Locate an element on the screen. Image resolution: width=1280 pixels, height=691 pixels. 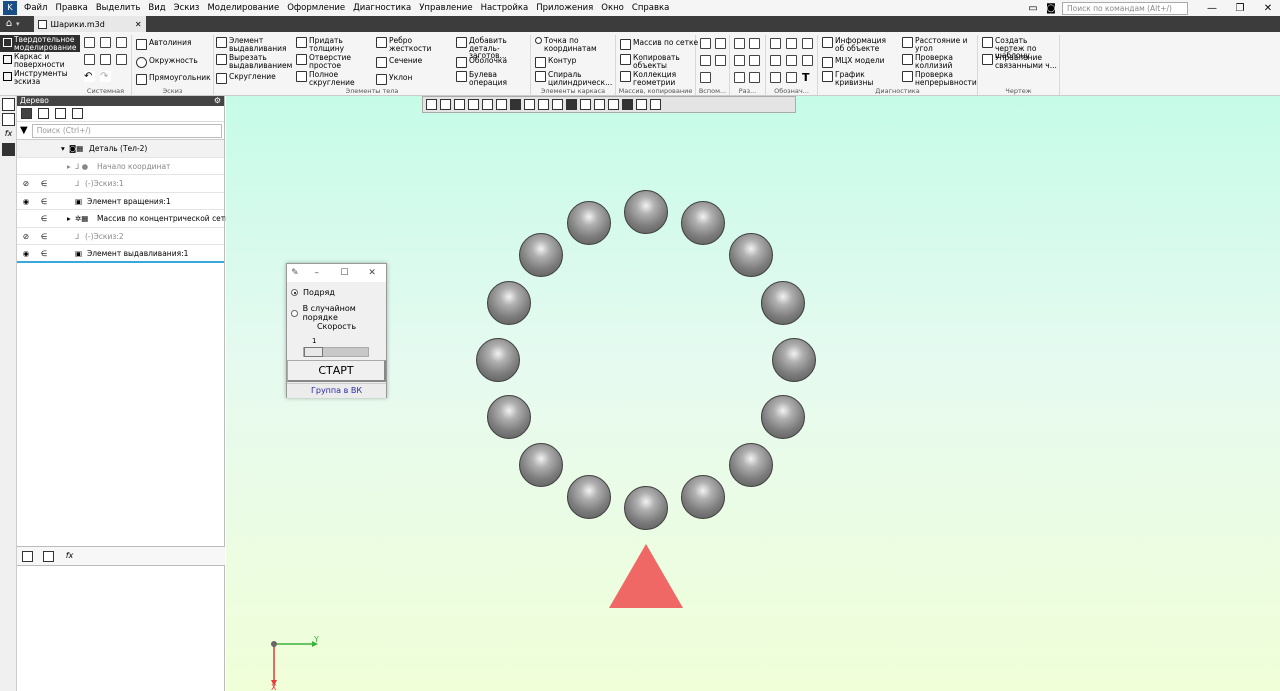
menu-management: Управление is located at coordinates (445, 8).